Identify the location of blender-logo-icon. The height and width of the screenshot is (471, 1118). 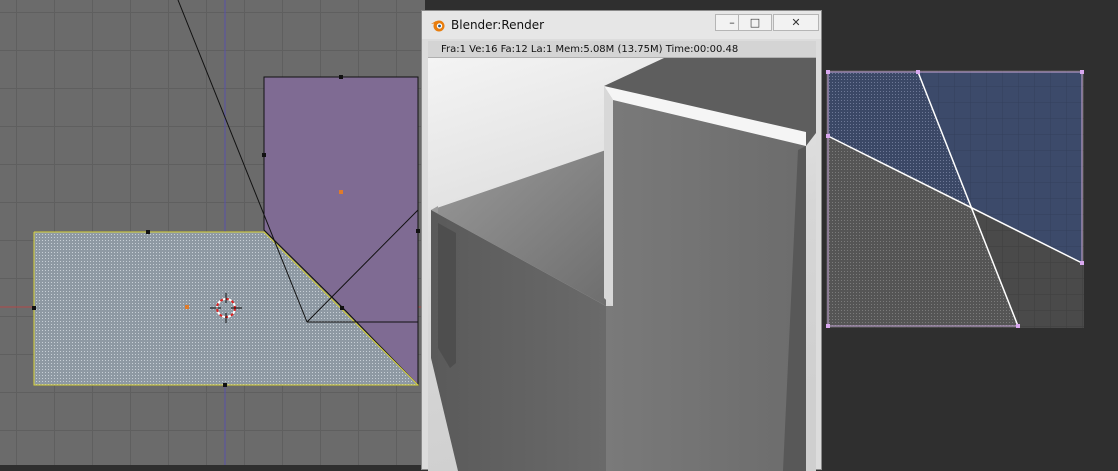
(438, 26).